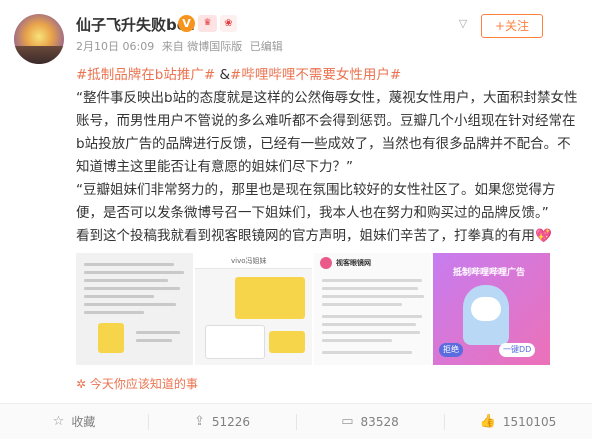 This screenshot has width=592, height=439. Describe the element at coordinates (231, 421) in the screenshot. I see `repost-count: 51226` at that location.